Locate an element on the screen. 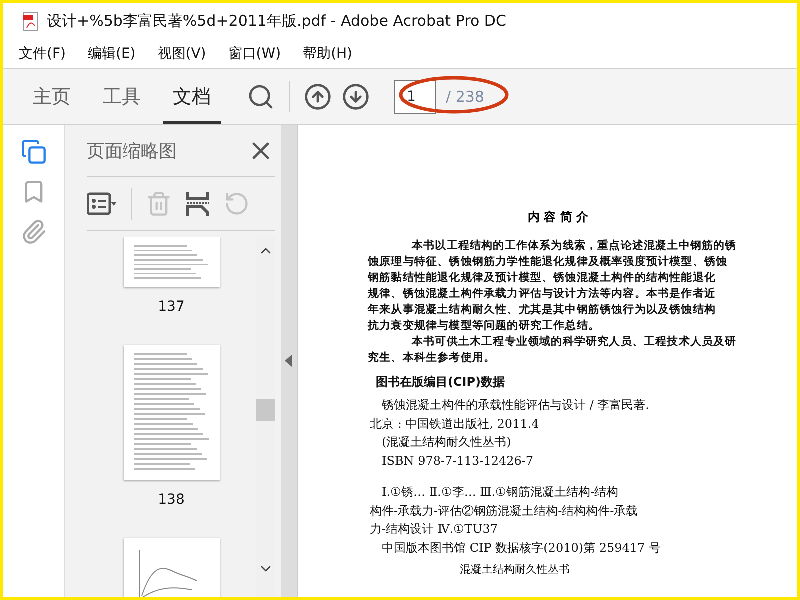  rotate-icon is located at coordinates (237, 203).